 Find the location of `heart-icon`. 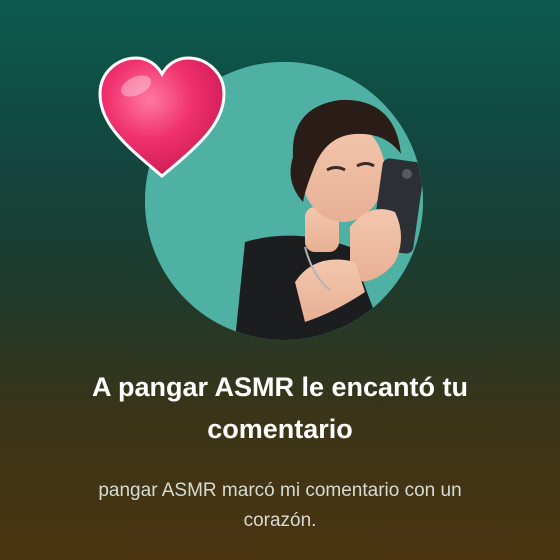

heart-icon is located at coordinates (162, 117).